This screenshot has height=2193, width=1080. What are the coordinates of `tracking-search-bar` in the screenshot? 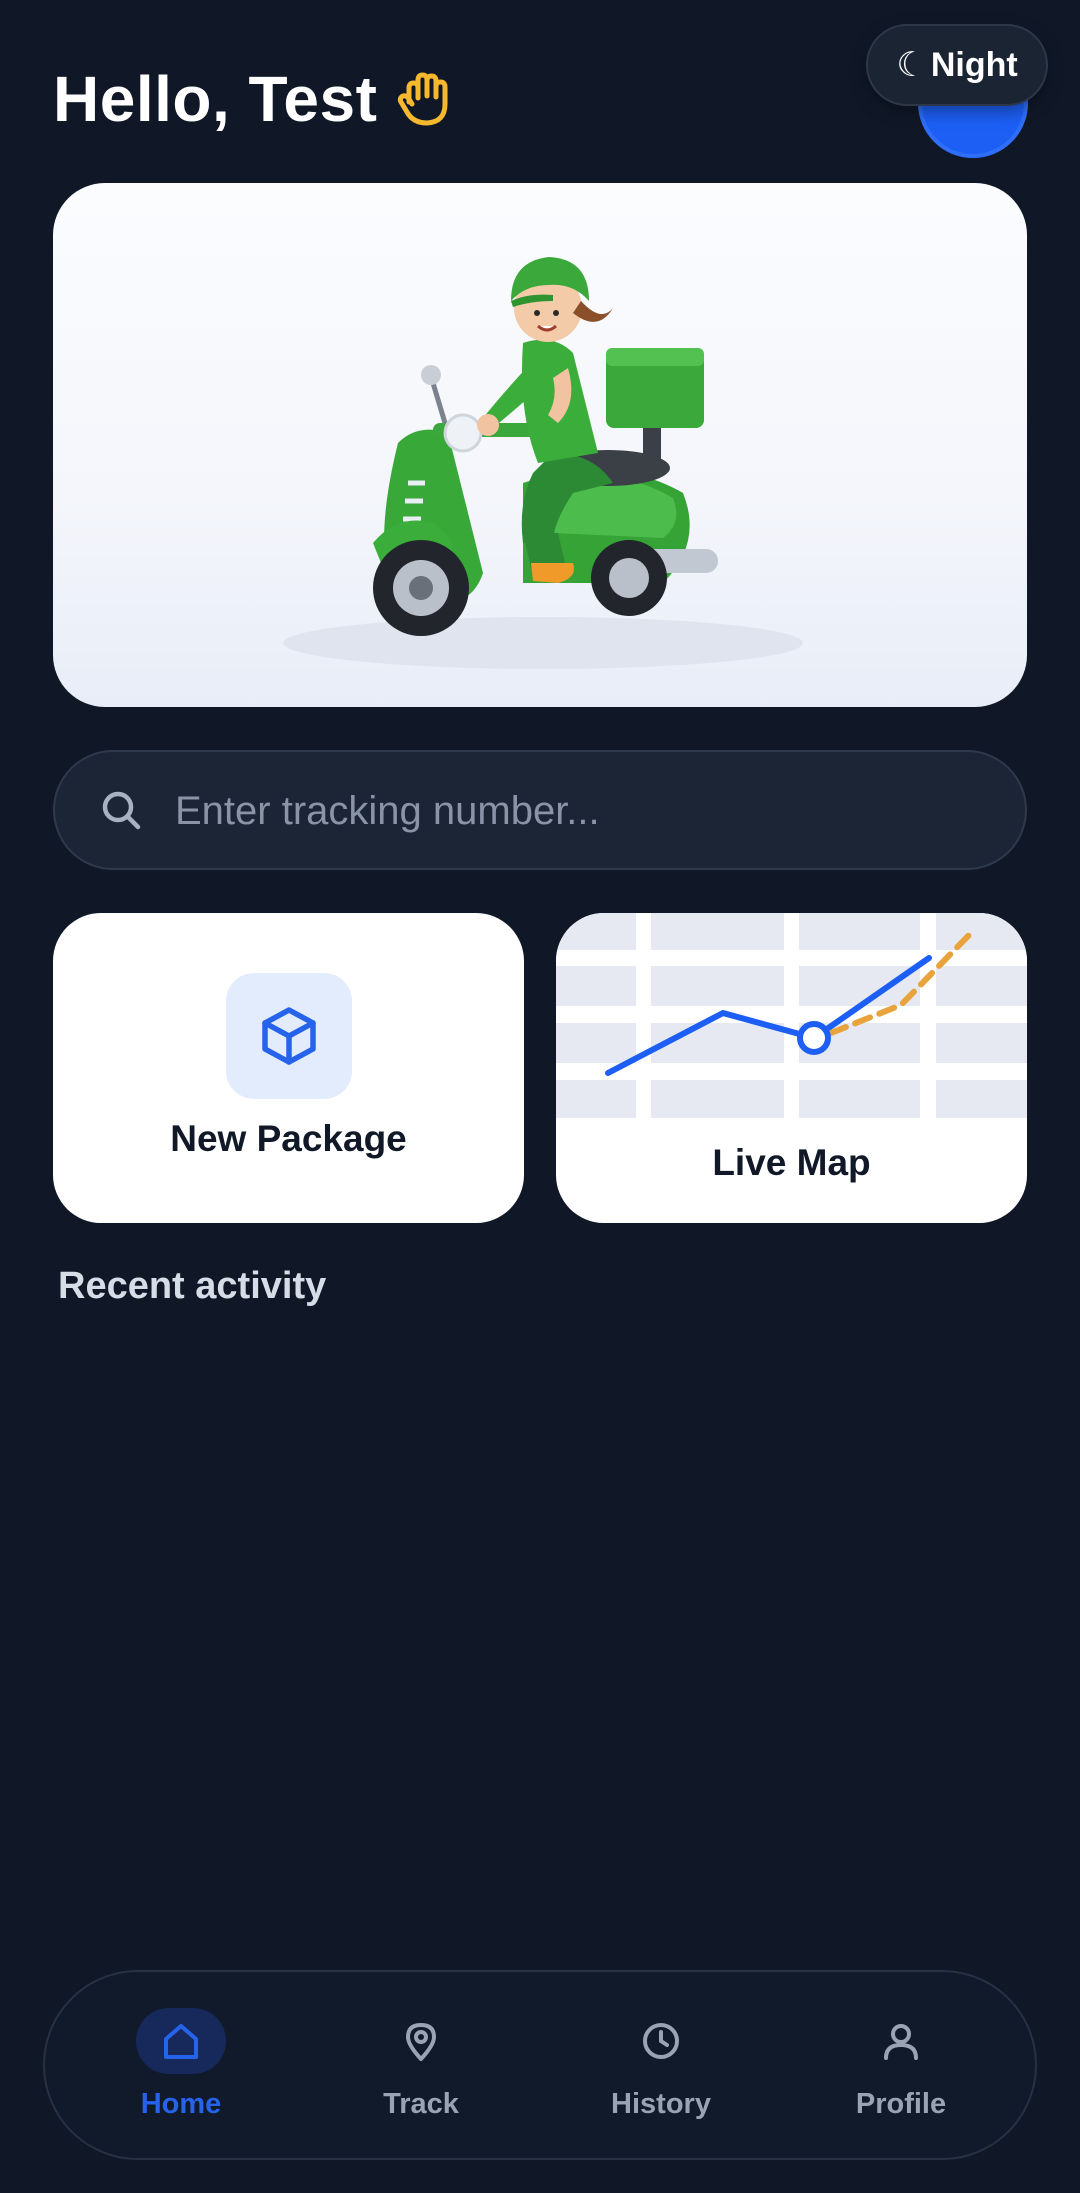 It's located at (540, 810).